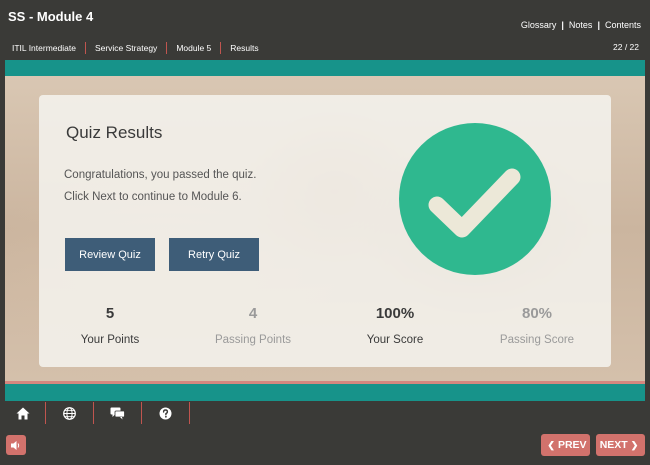 The width and height of the screenshot is (650, 465). I want to click on audio-button, so click(16, 445).